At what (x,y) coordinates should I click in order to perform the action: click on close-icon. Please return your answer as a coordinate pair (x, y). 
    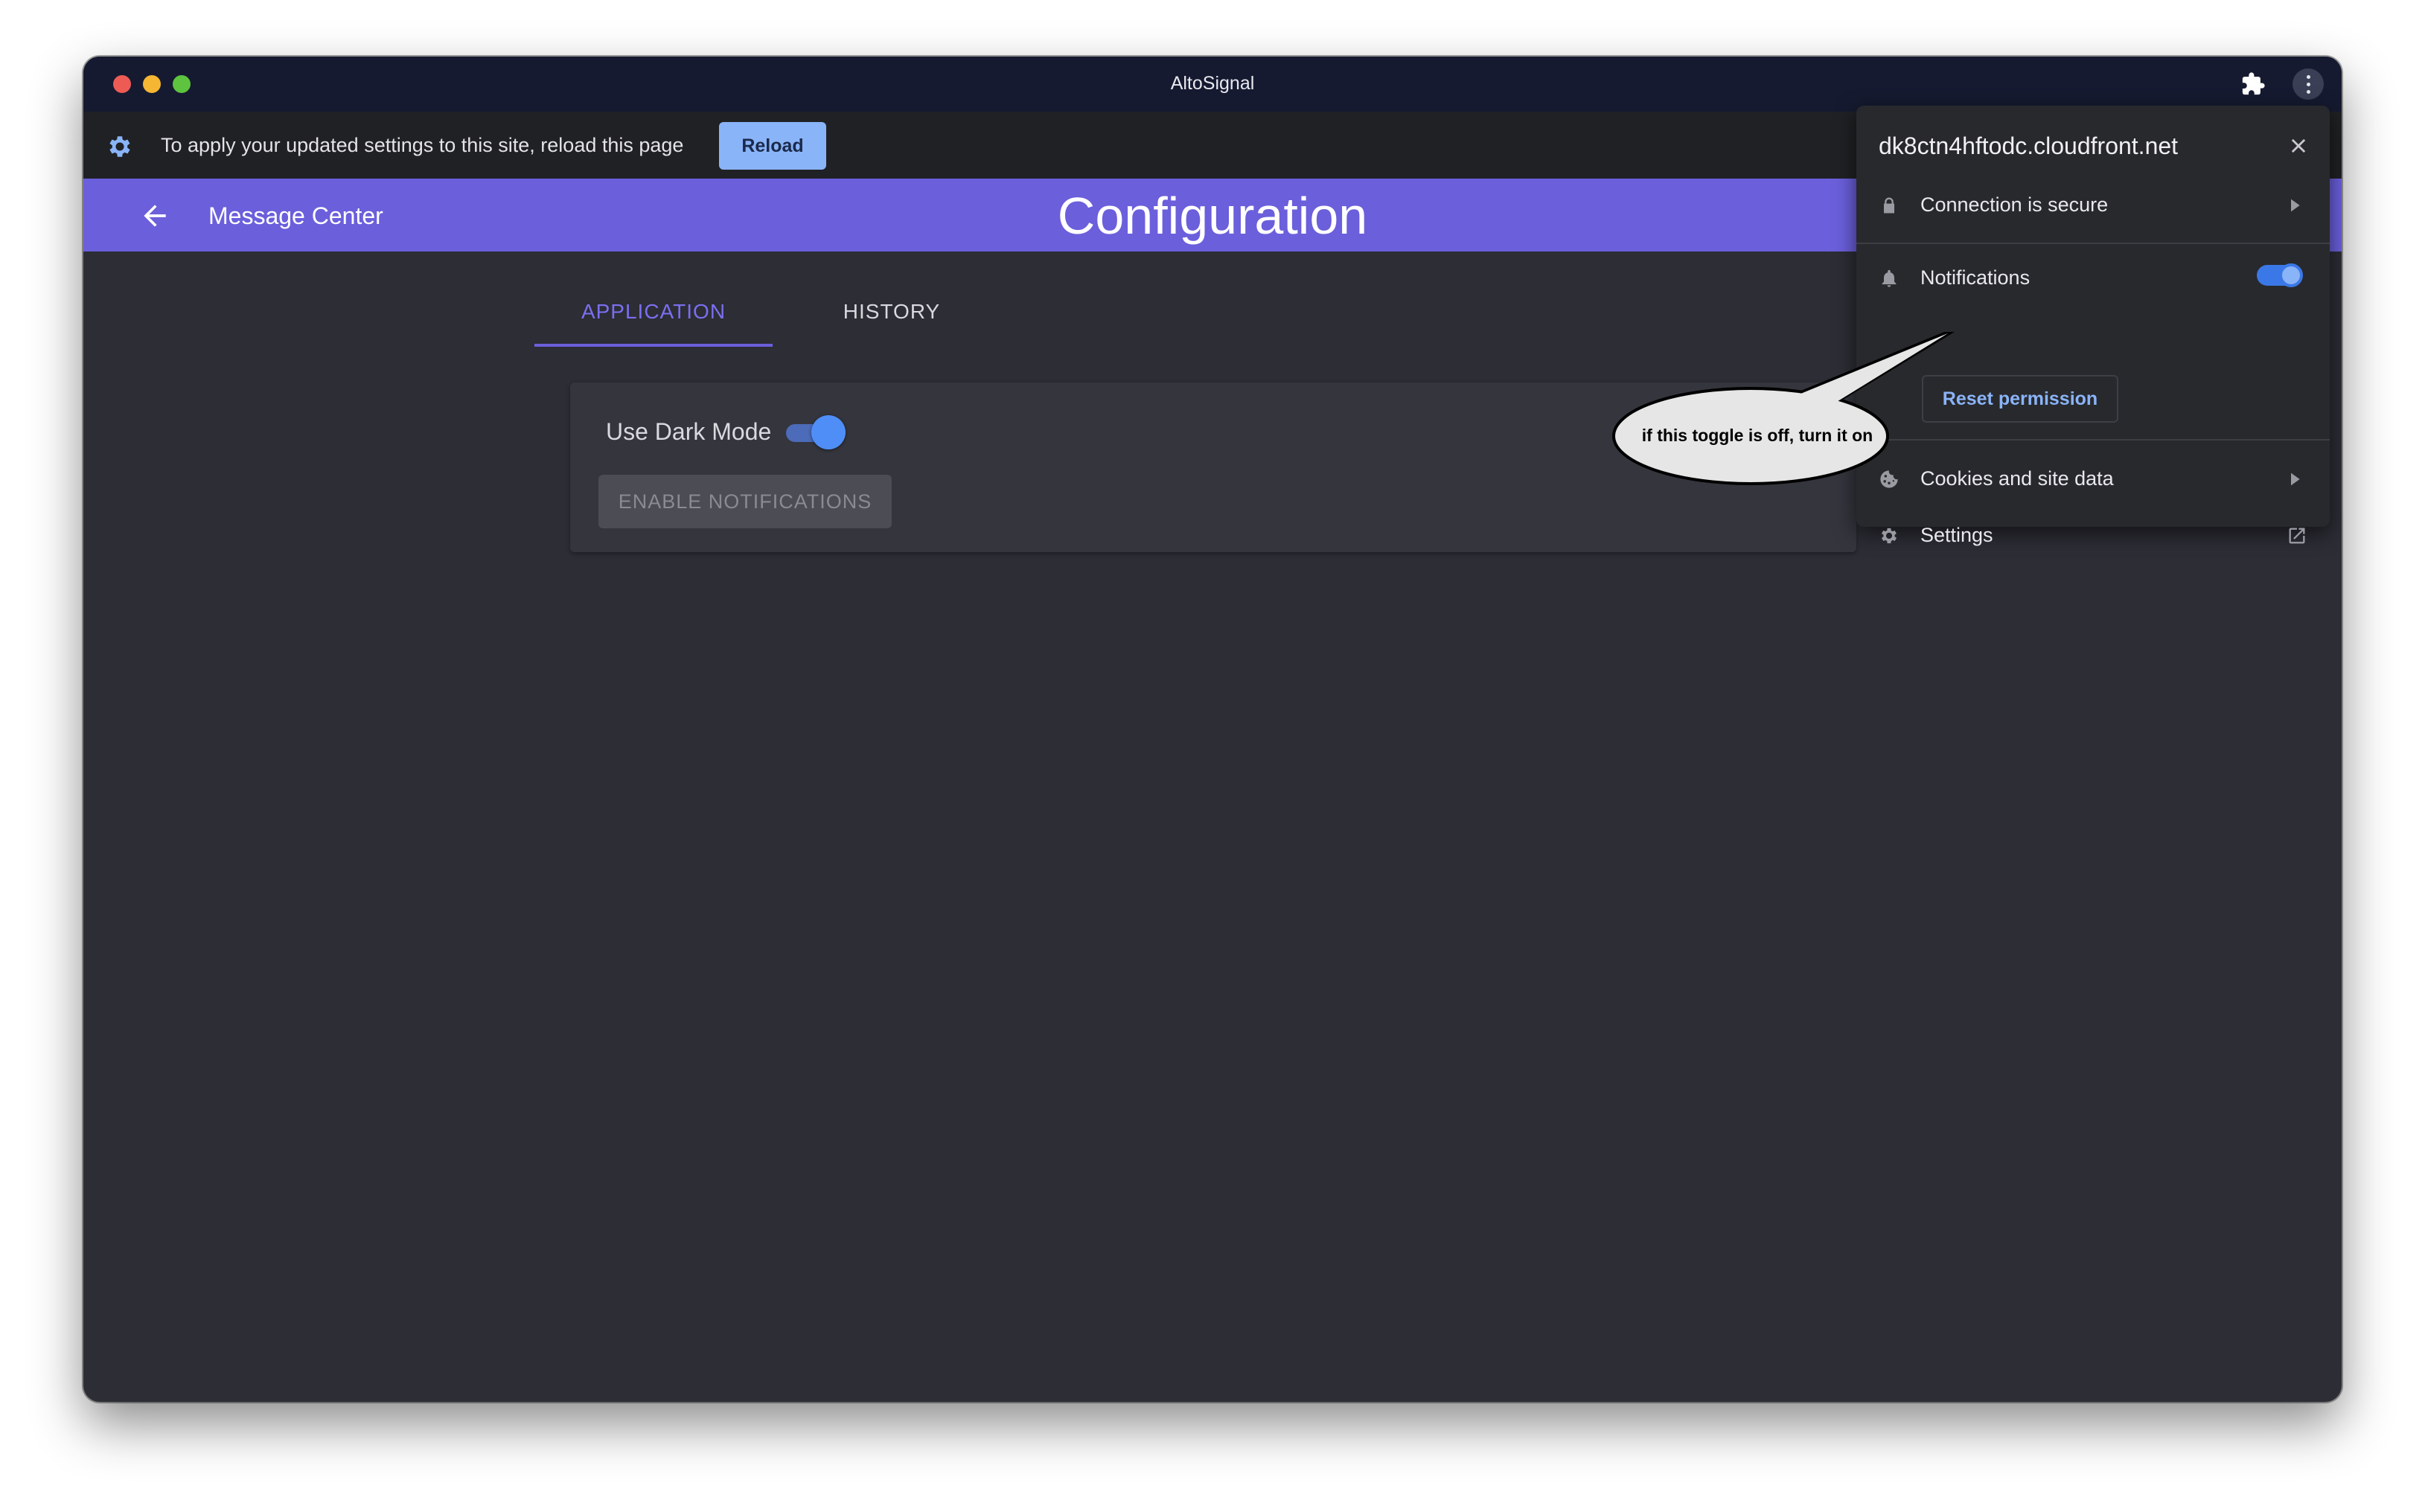
    Looking at the image, I should click on (2298, 146).